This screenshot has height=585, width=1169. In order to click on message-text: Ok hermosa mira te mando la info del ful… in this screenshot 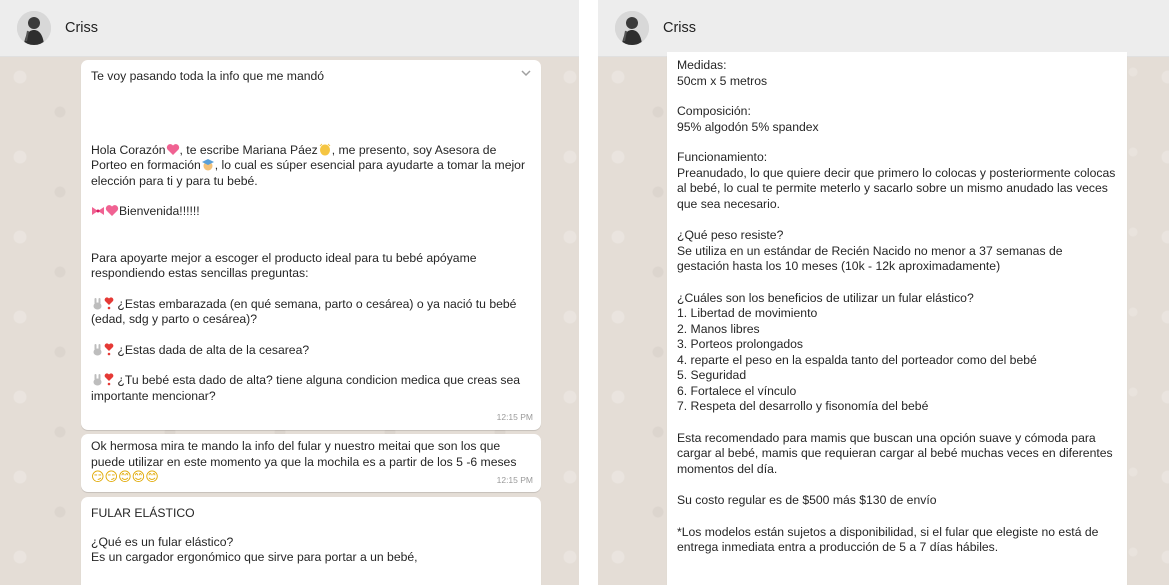, I will do `click(304, 454)`.